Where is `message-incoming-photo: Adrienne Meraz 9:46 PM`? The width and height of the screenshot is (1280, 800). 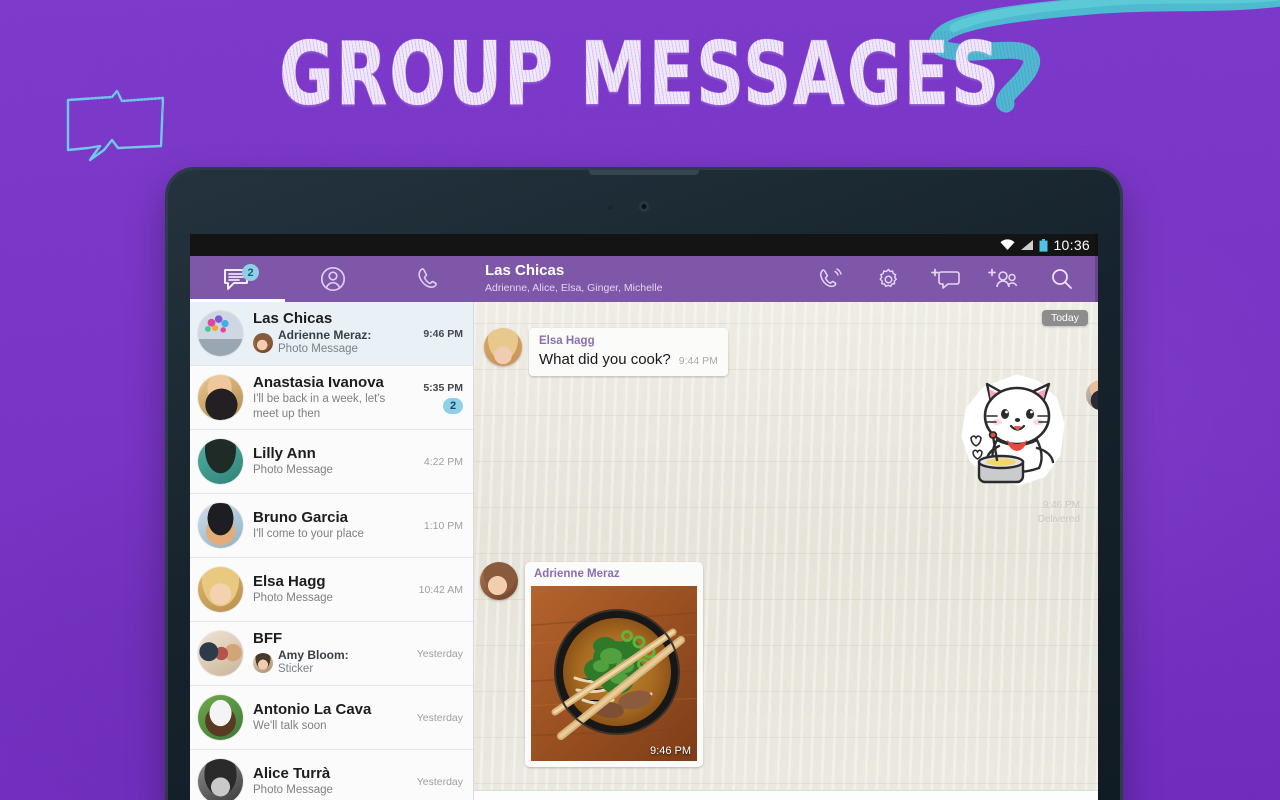 message-incoming-photo: Adrienne Meraz 9:46 PM is located at coordinates (591, 664).